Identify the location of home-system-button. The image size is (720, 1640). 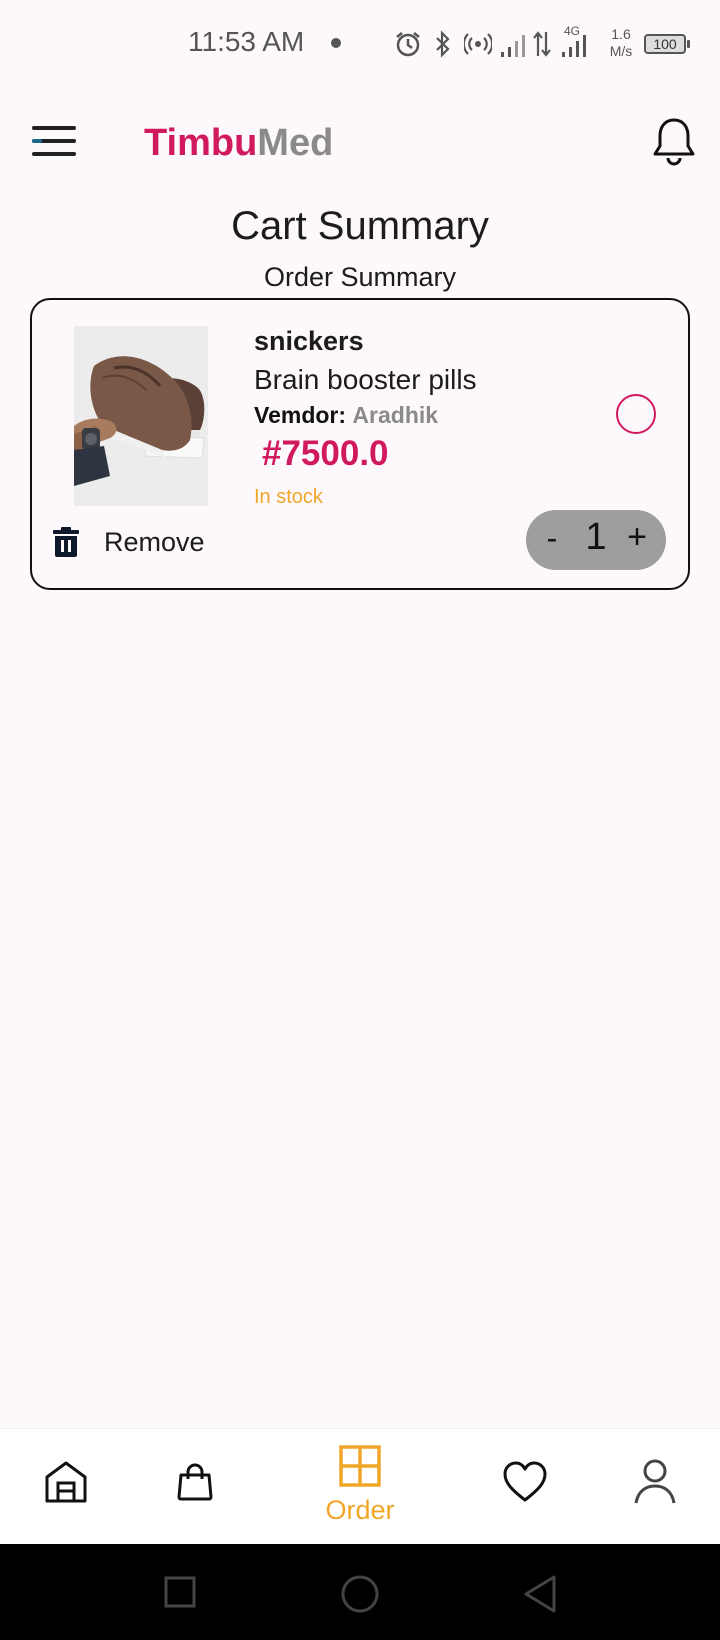
(360, 1592).